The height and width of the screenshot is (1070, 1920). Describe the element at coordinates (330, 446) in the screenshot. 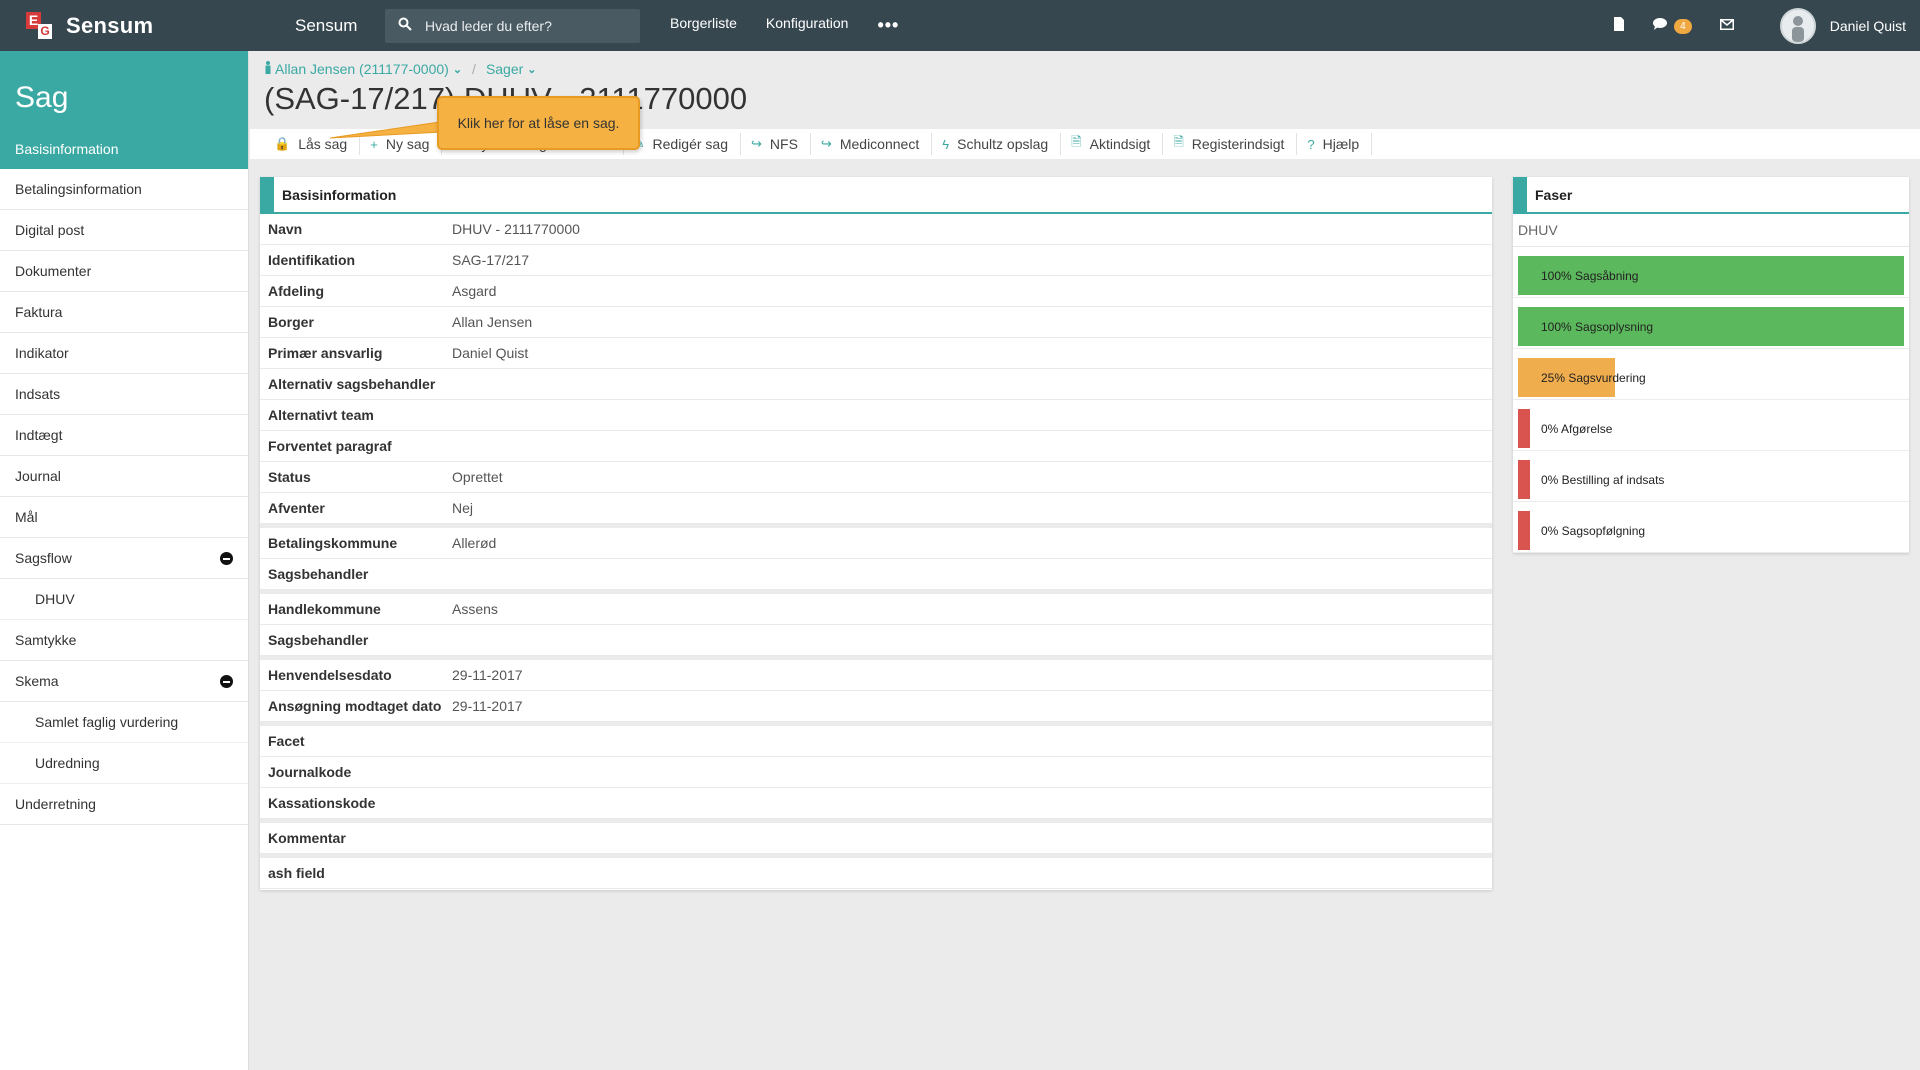

I see `info-key: Forventet paragraf` at that location.